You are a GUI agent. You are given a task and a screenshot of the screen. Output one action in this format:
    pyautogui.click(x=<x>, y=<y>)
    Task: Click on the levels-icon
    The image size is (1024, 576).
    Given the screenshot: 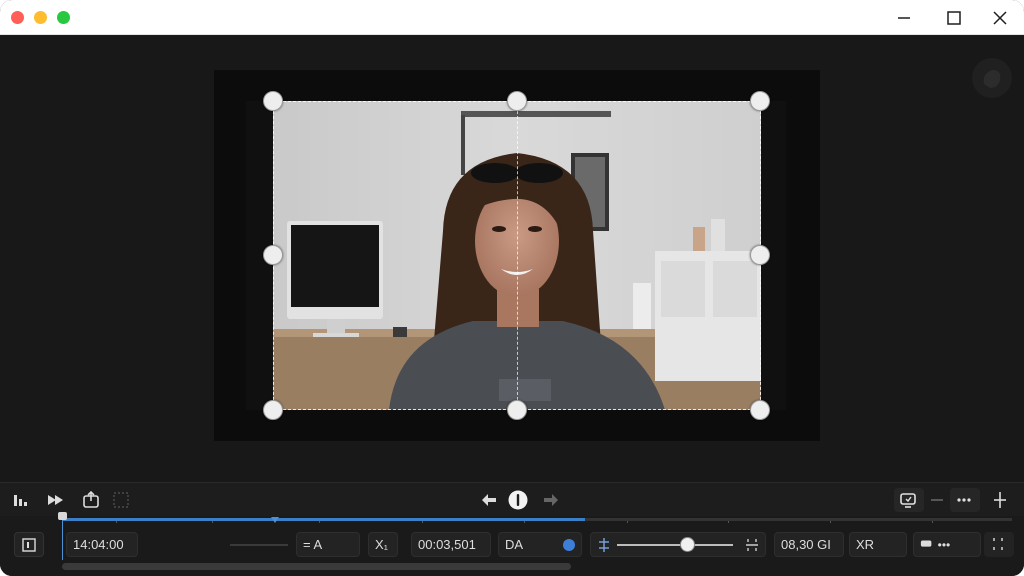 What is the action you would take?
    pyautogui.click(x=21, y=500)
    